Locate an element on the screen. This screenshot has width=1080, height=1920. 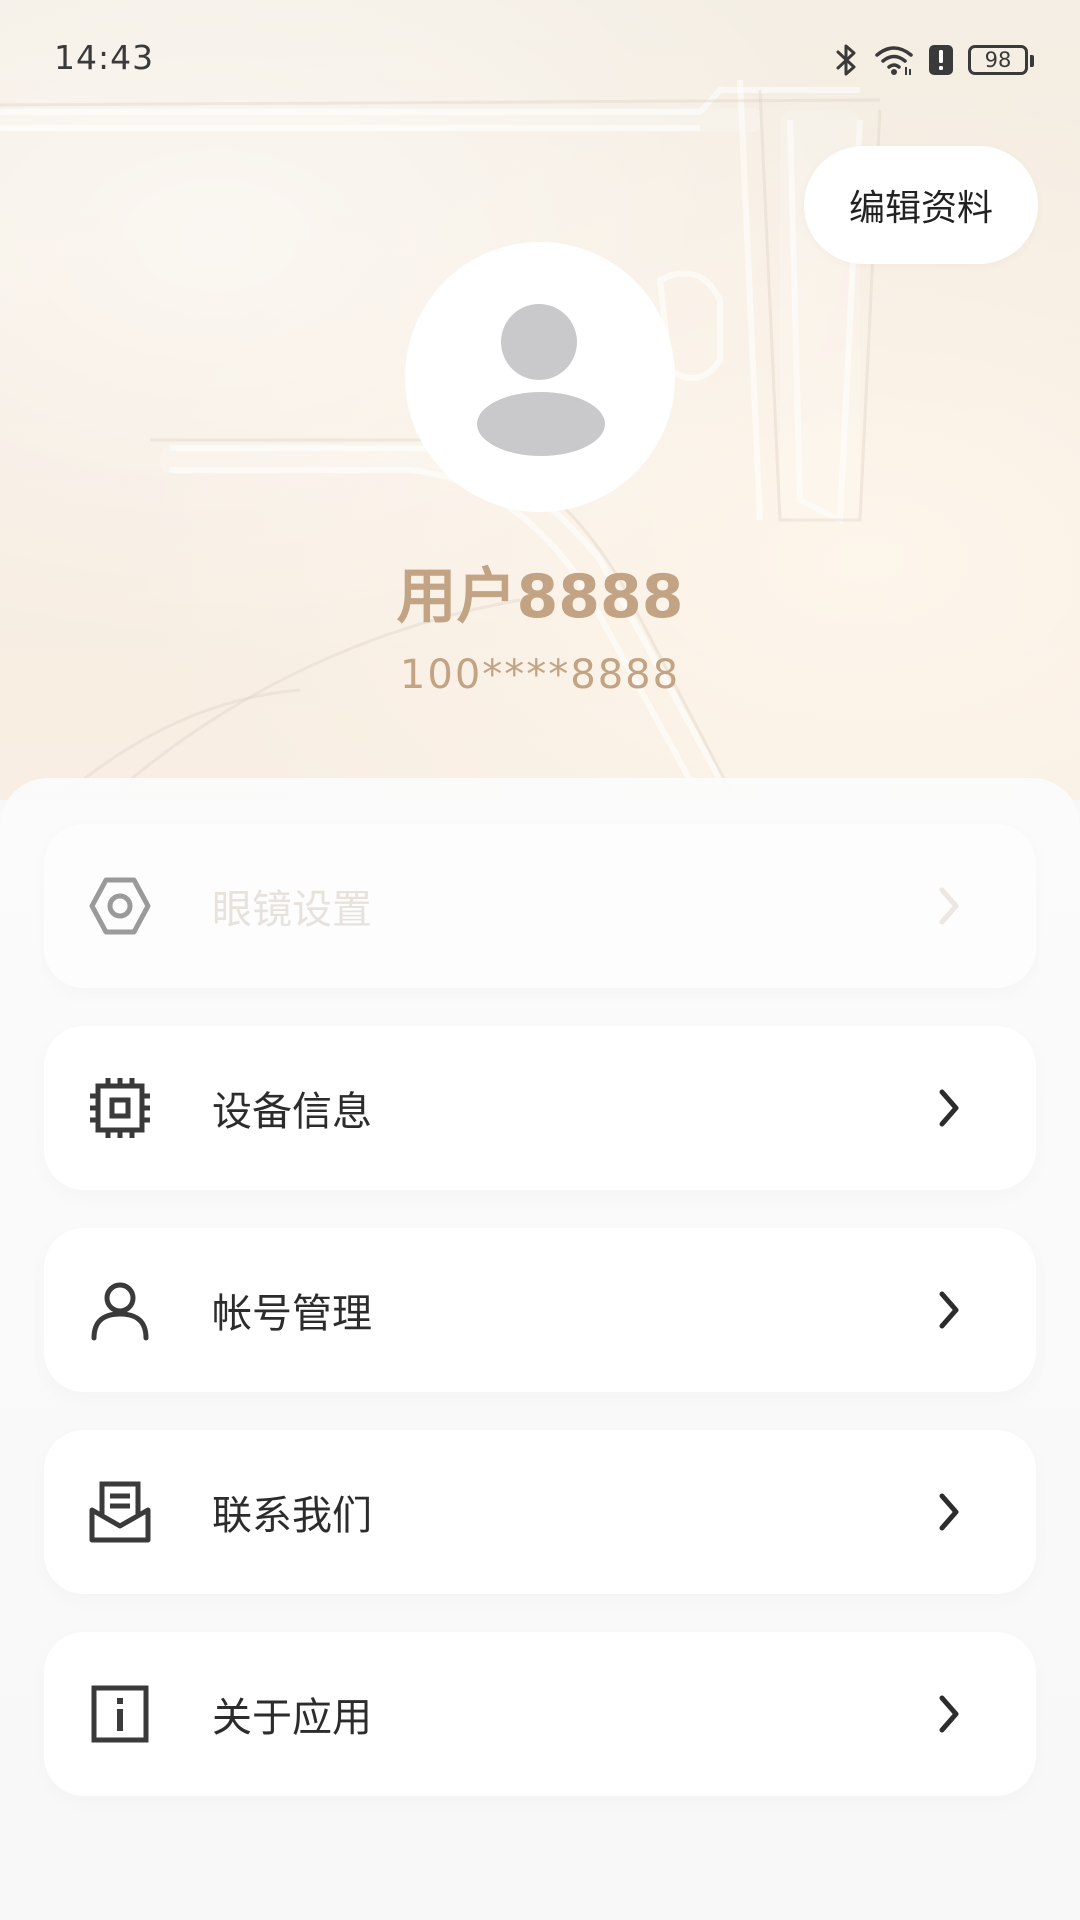
menu-item-device-info: 设备信息 is located at coordinates (540, 1108).